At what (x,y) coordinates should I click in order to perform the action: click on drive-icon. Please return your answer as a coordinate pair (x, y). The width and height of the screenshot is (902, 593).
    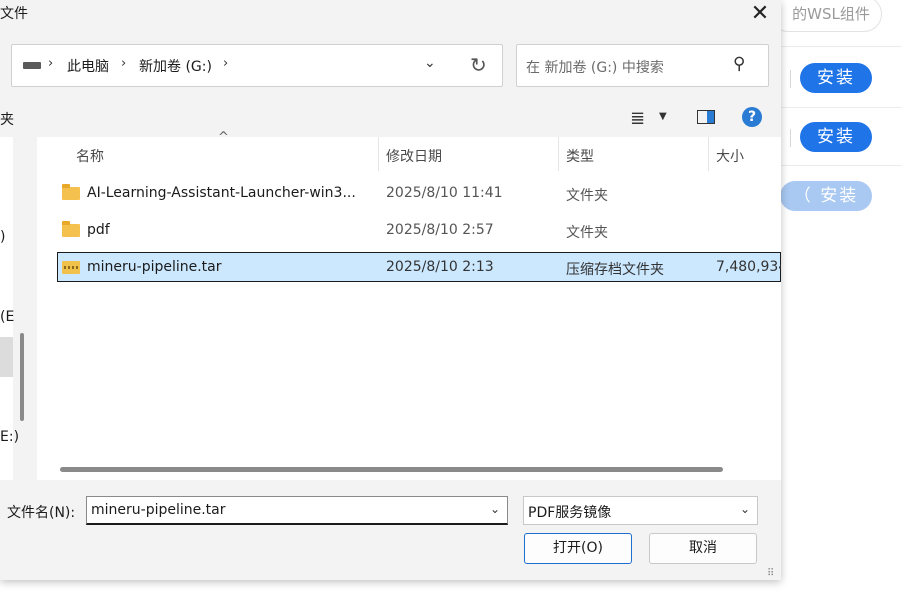
    Looking at the image, I should click on (32, 65).